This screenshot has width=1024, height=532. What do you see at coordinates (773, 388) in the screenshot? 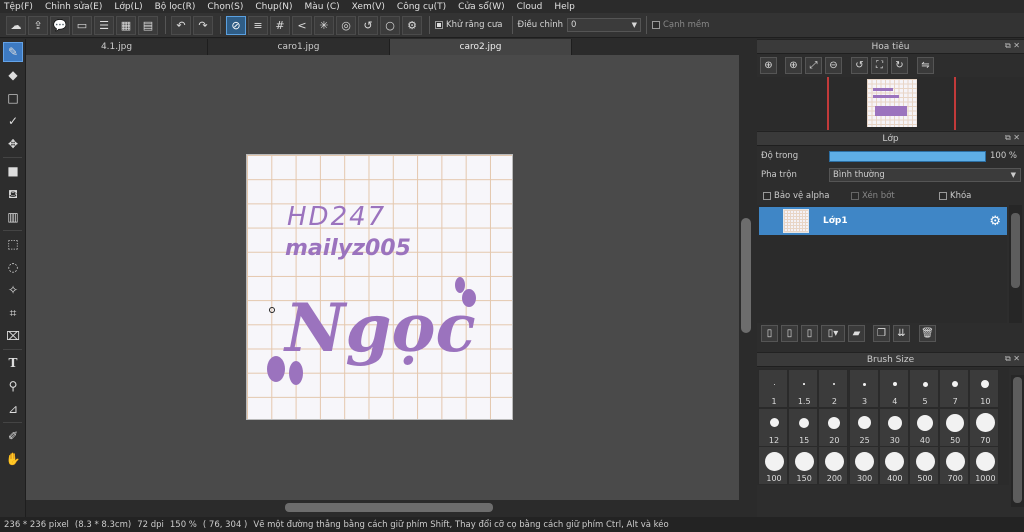
I see `brush-size-cell: 1` at bounding box center [773, 388].